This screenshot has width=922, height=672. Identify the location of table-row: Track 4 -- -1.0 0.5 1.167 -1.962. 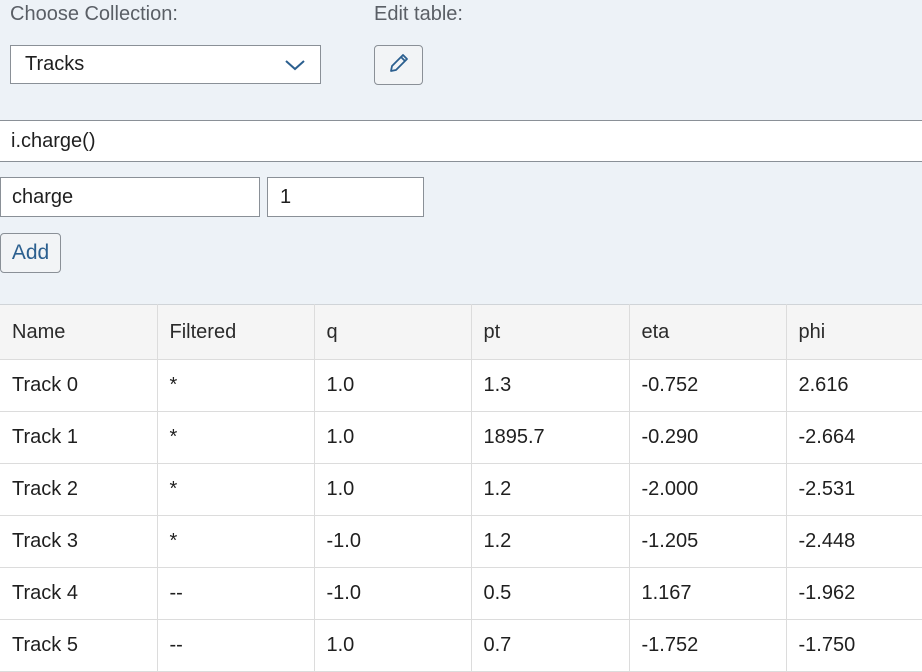
(461, 593).